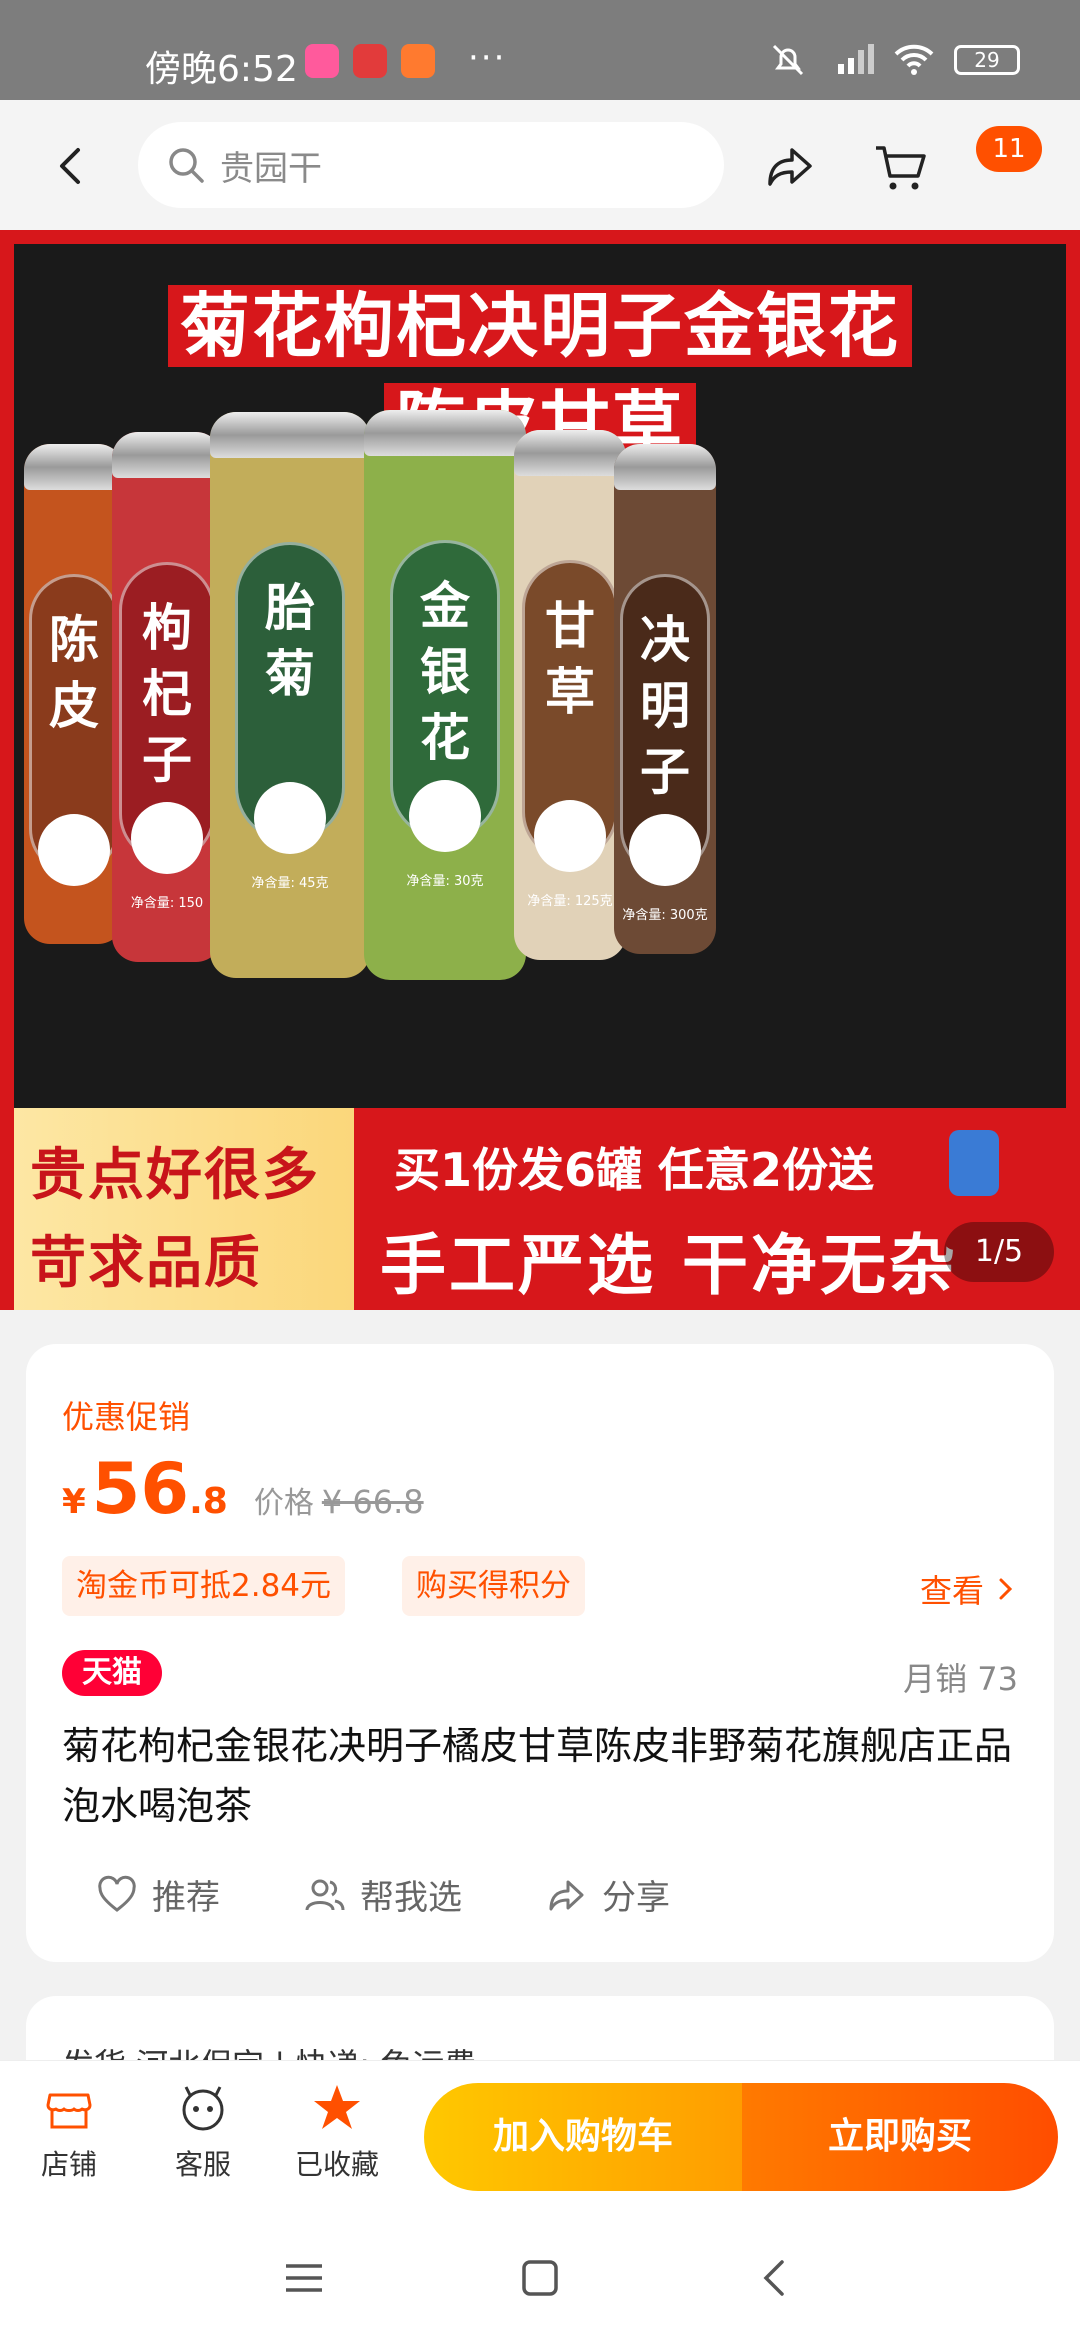 The image size is (1080, 2340). Describe the element at coordinates (167, 903) in the screenshot. I see `jar-net-weight: 净含量: 150` at that location.